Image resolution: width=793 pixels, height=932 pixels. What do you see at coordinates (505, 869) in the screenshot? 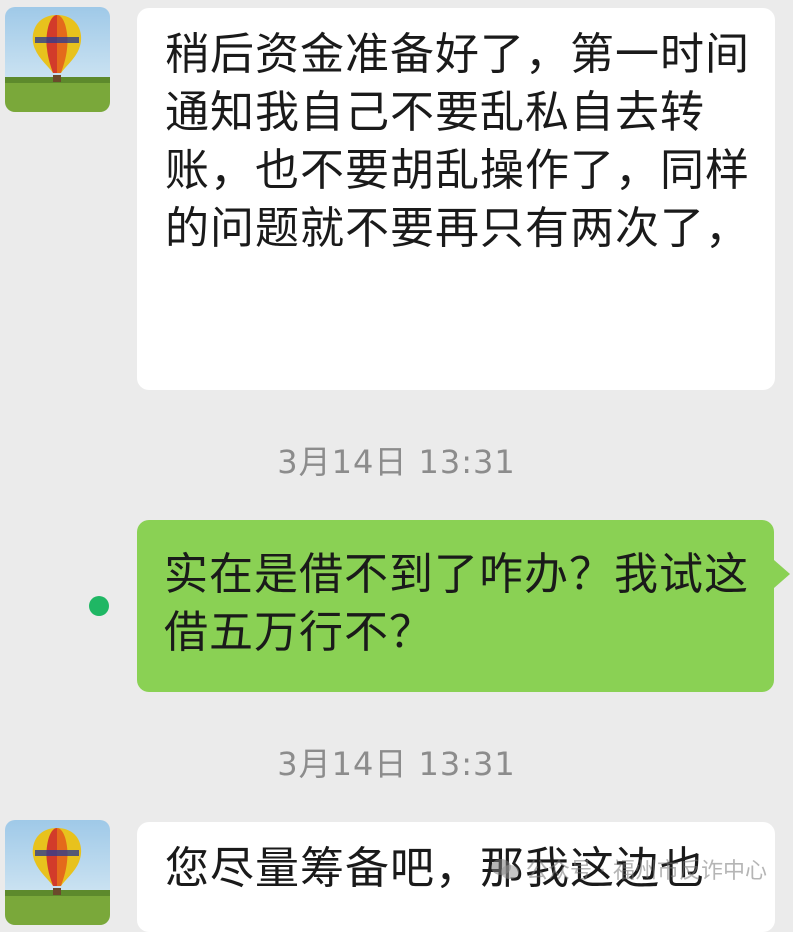
I see `wechat-icon` at bounding box center [505, 869].